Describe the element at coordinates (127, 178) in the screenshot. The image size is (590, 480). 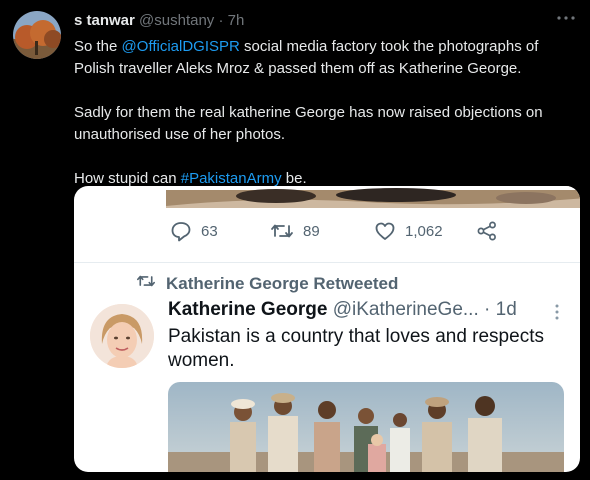
I see `text-segment: How stupid can` at that location.